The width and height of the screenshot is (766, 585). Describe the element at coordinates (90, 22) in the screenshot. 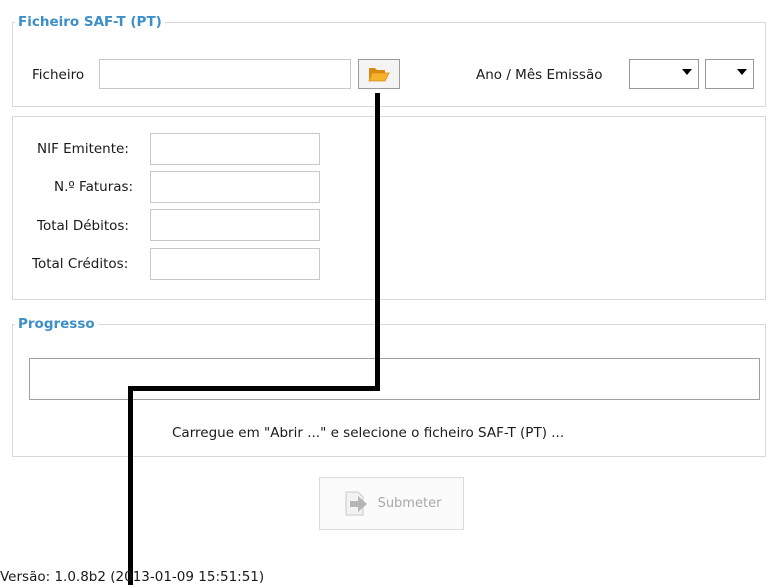

I see `file-section-legend: Ficheiro SAF-T (PT)` at that location.